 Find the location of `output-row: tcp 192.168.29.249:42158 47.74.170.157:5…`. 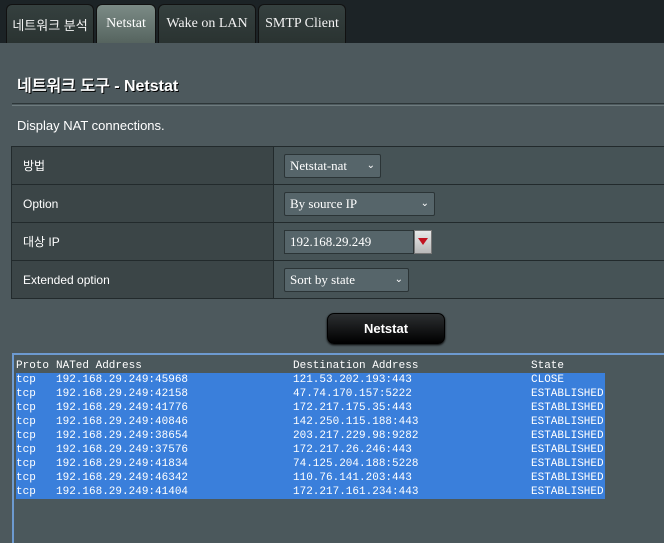

output-row: tcp 192.168.29.249:42158 47.74.170.157:5… is located at coordinates (310, 394).